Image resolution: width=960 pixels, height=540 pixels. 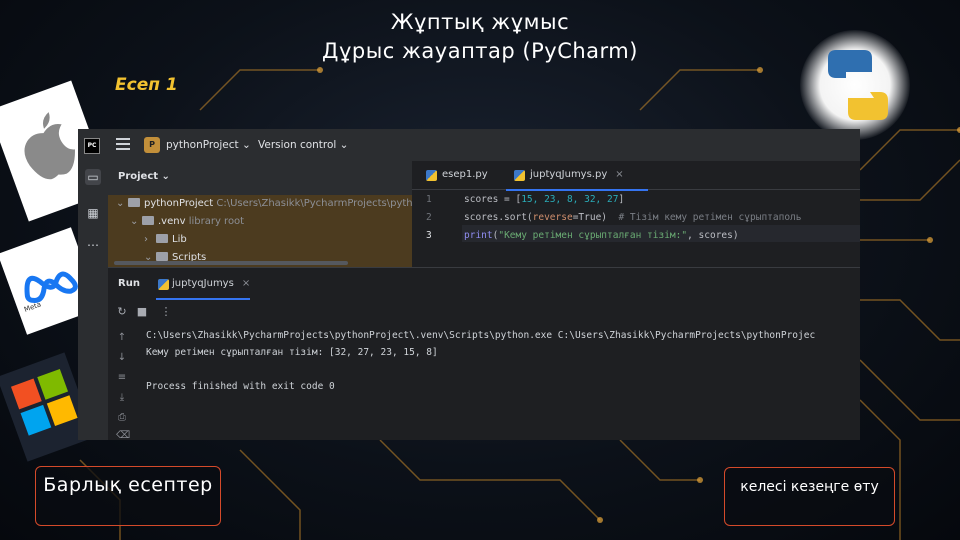 I want to click on project-pane-title: Project ⌄, so click(x=144, y=176).